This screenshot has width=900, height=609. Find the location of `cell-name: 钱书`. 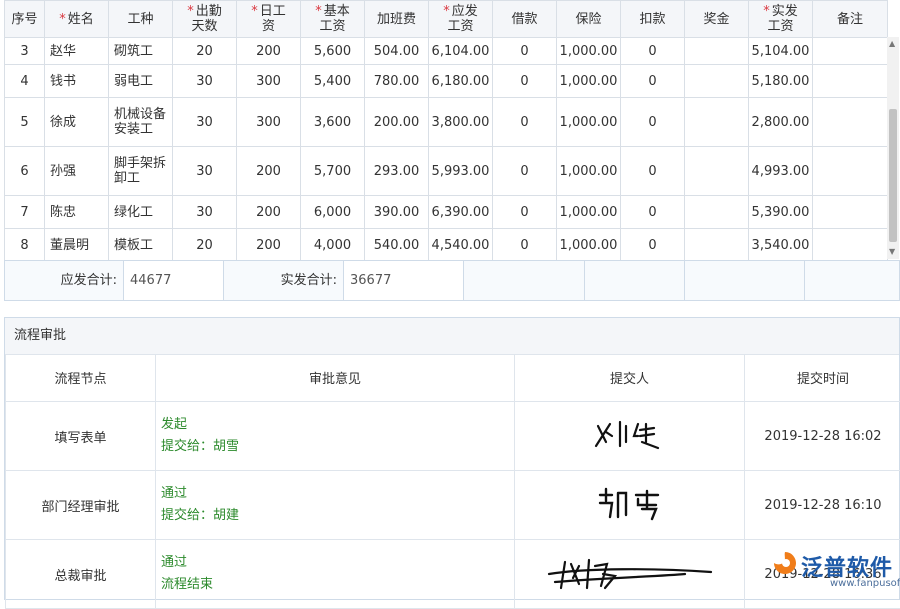

cell-name: 钱书 is located at coordinates (77, 81).